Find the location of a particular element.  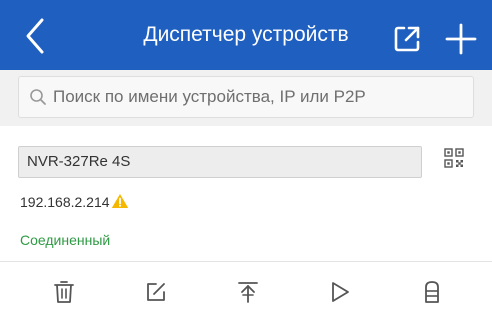

play-button is located at coordinates (340, 292).